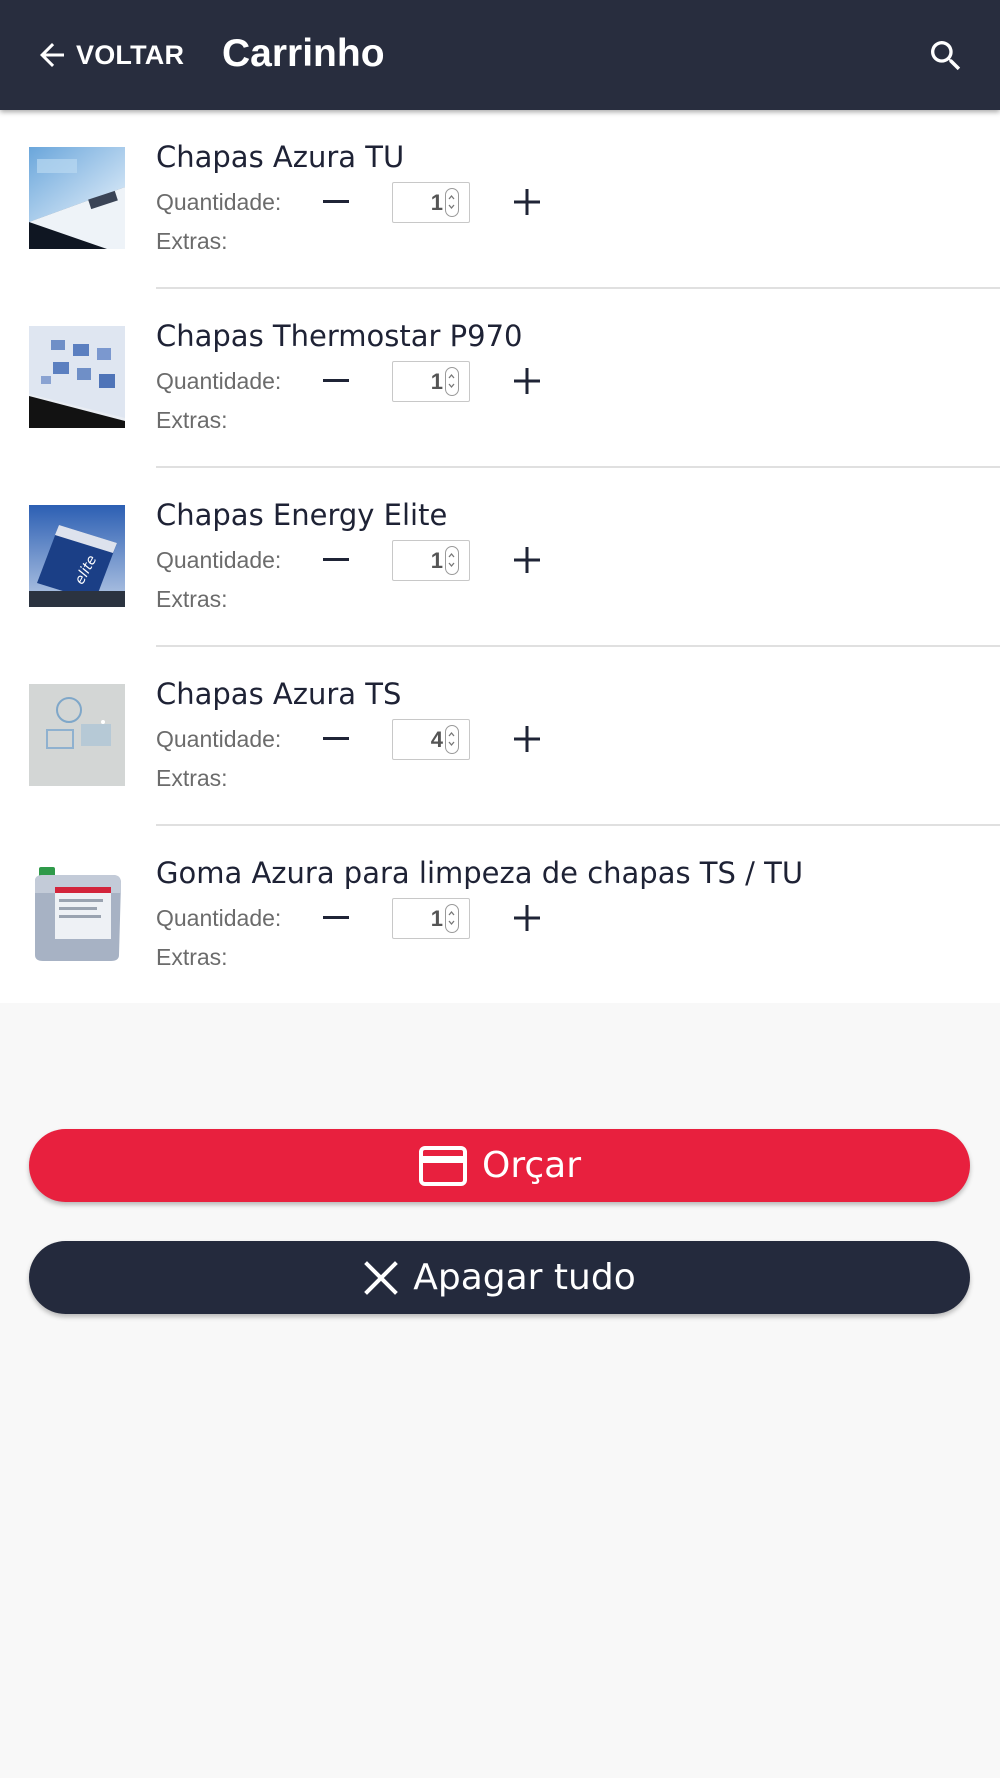 Image resolution: width=1000 pixels, height=1778 pixels. I want to click on arrow-left-icon, so click(52, 55).